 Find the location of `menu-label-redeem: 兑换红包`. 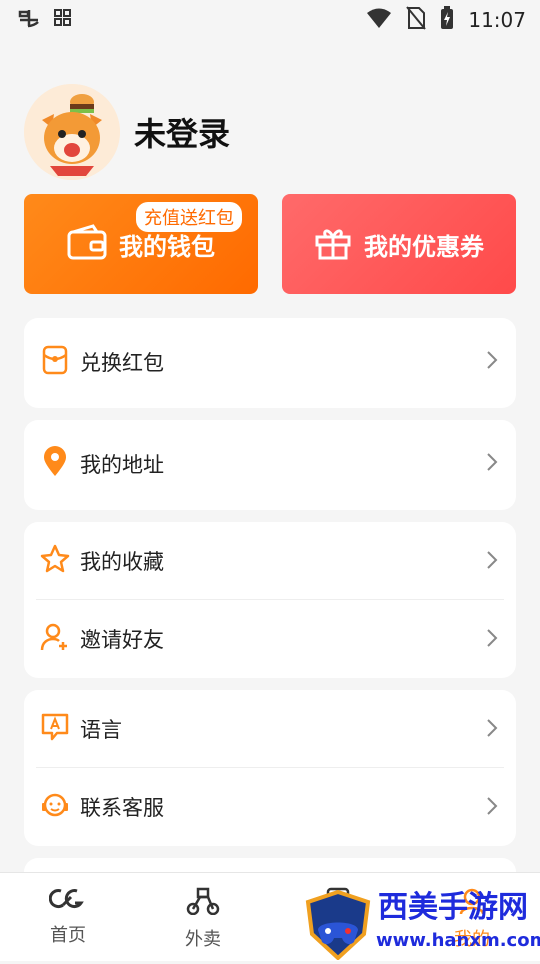

menu-label-redeem: 兑换红包 is located at coordinates (122, 363).